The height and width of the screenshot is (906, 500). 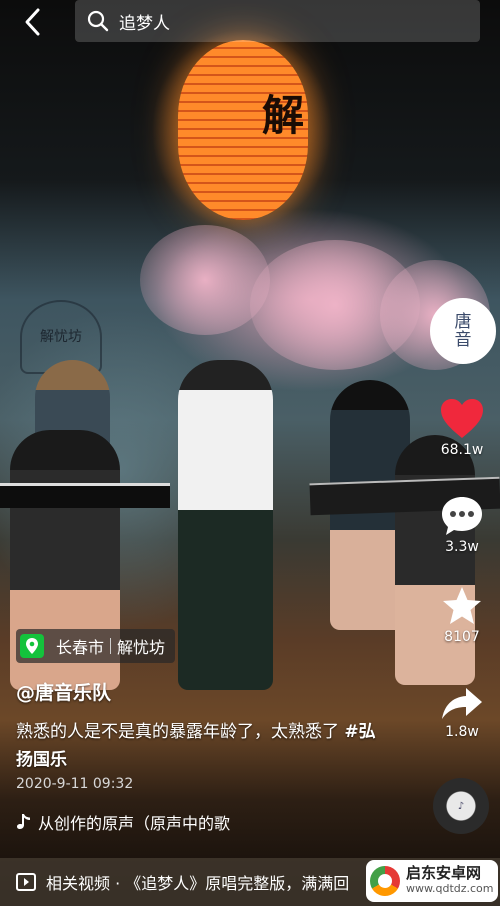 What do you see at coordinates (134, 823) in the screenshot?
I see `music-title: 从创作的原声（原声中的歌` at bounding box center [134, 823].